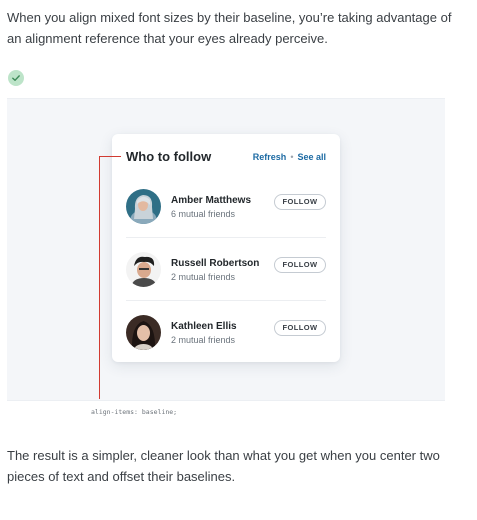 This screenshot has width=477, height=520. I want to click on person-name: Kathleen Ellis, so click(204, 326).